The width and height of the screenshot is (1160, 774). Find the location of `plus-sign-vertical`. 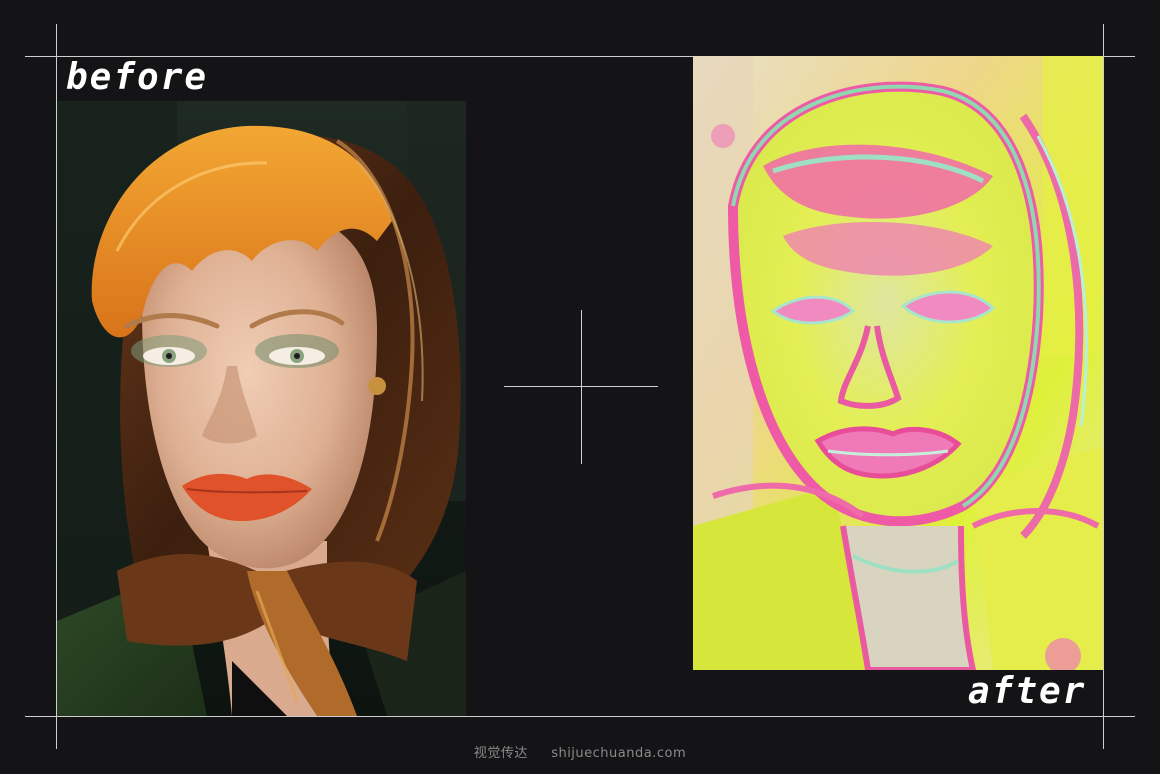

plus-sign-vertical is located at coordinates (581, 387).